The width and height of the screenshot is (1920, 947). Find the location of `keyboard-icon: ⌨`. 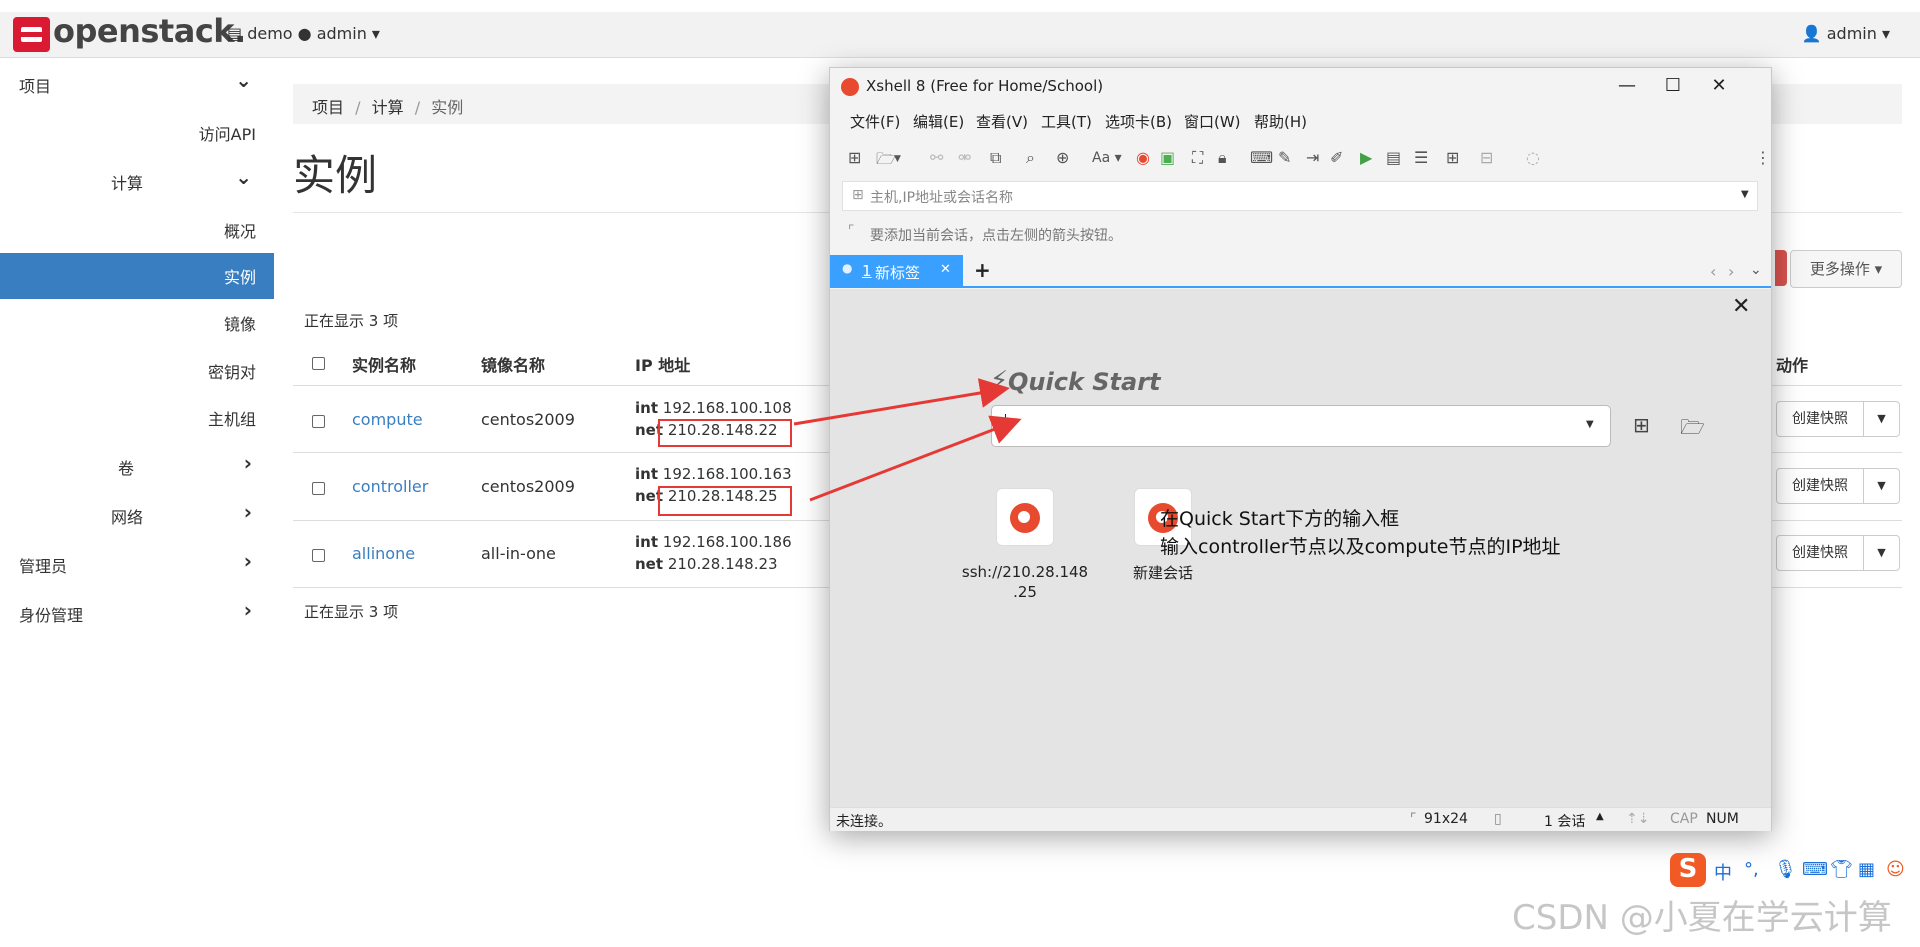

keyboard-icon: ⌨ is located at coordinates (1815, 869).